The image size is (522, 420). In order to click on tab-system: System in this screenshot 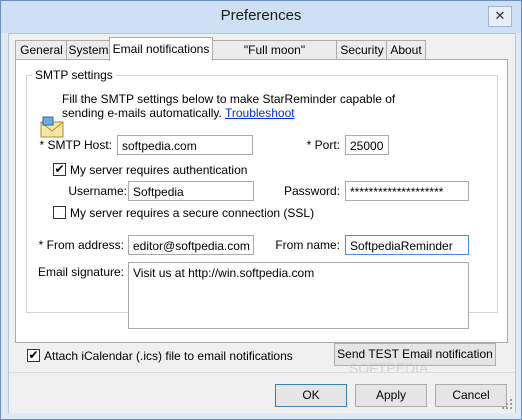, I will do `click(88, 50)`.